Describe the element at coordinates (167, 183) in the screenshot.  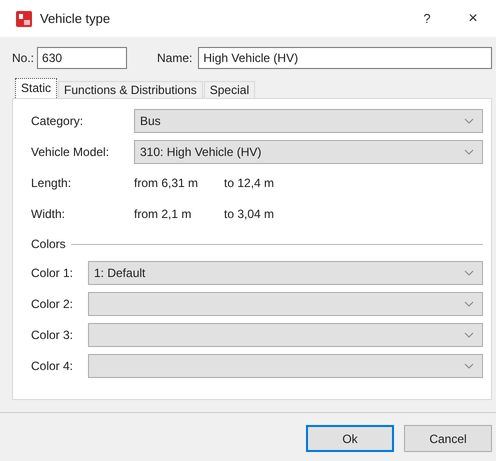
I see `range-from: from 6,31 m` at that location.